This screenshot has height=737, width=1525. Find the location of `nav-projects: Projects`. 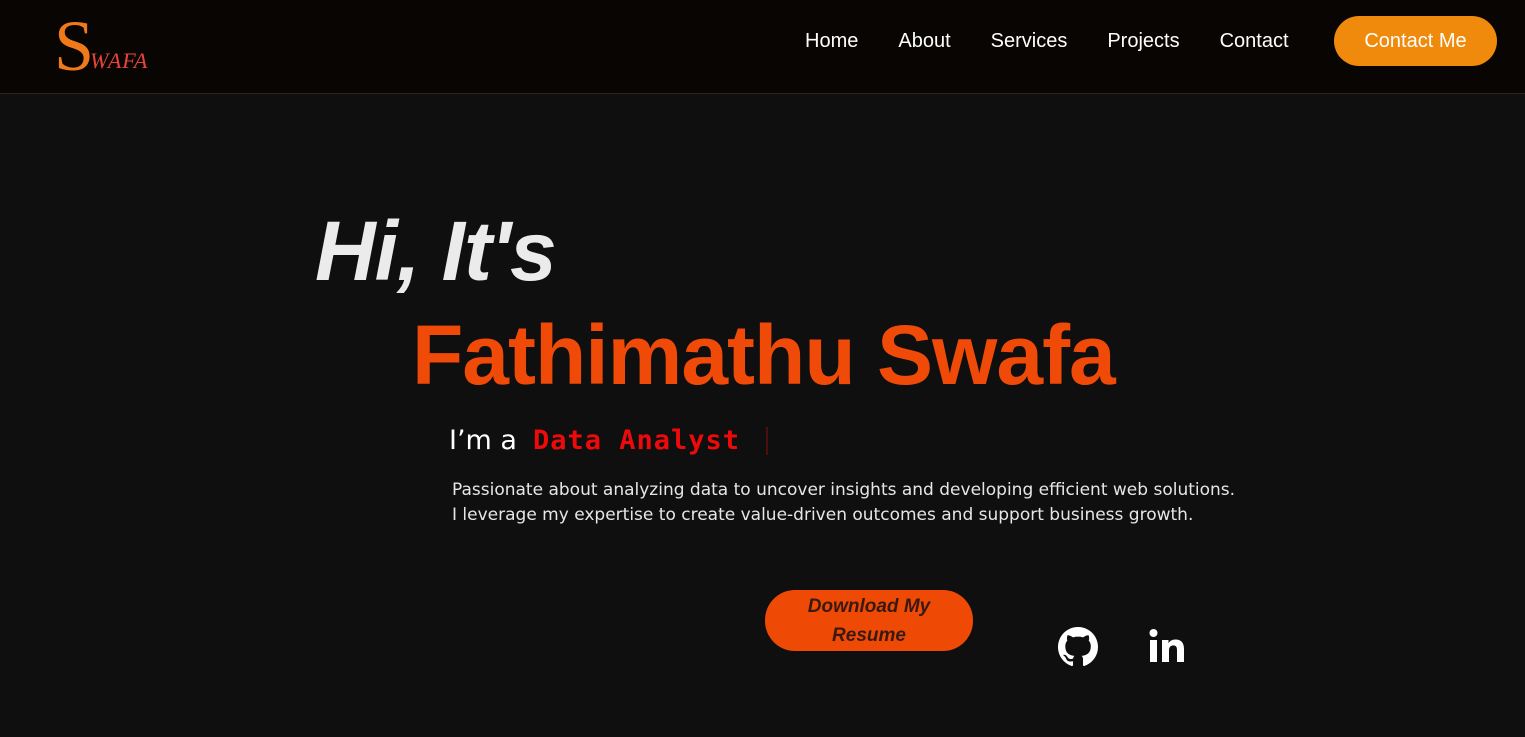

nav-projects: Projects is located at coordinates (1143, 41).